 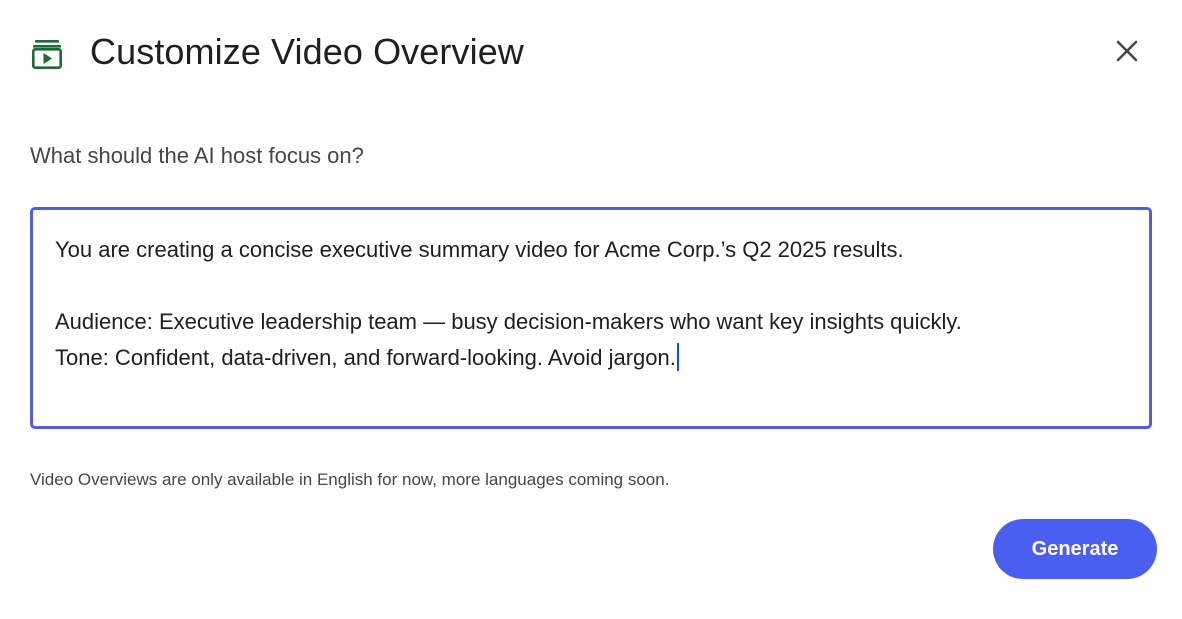 What do you see at coordinates (1075, 549) in the screenshot?
I see `generate-button: Generate` at bounding box center [1075, 549].